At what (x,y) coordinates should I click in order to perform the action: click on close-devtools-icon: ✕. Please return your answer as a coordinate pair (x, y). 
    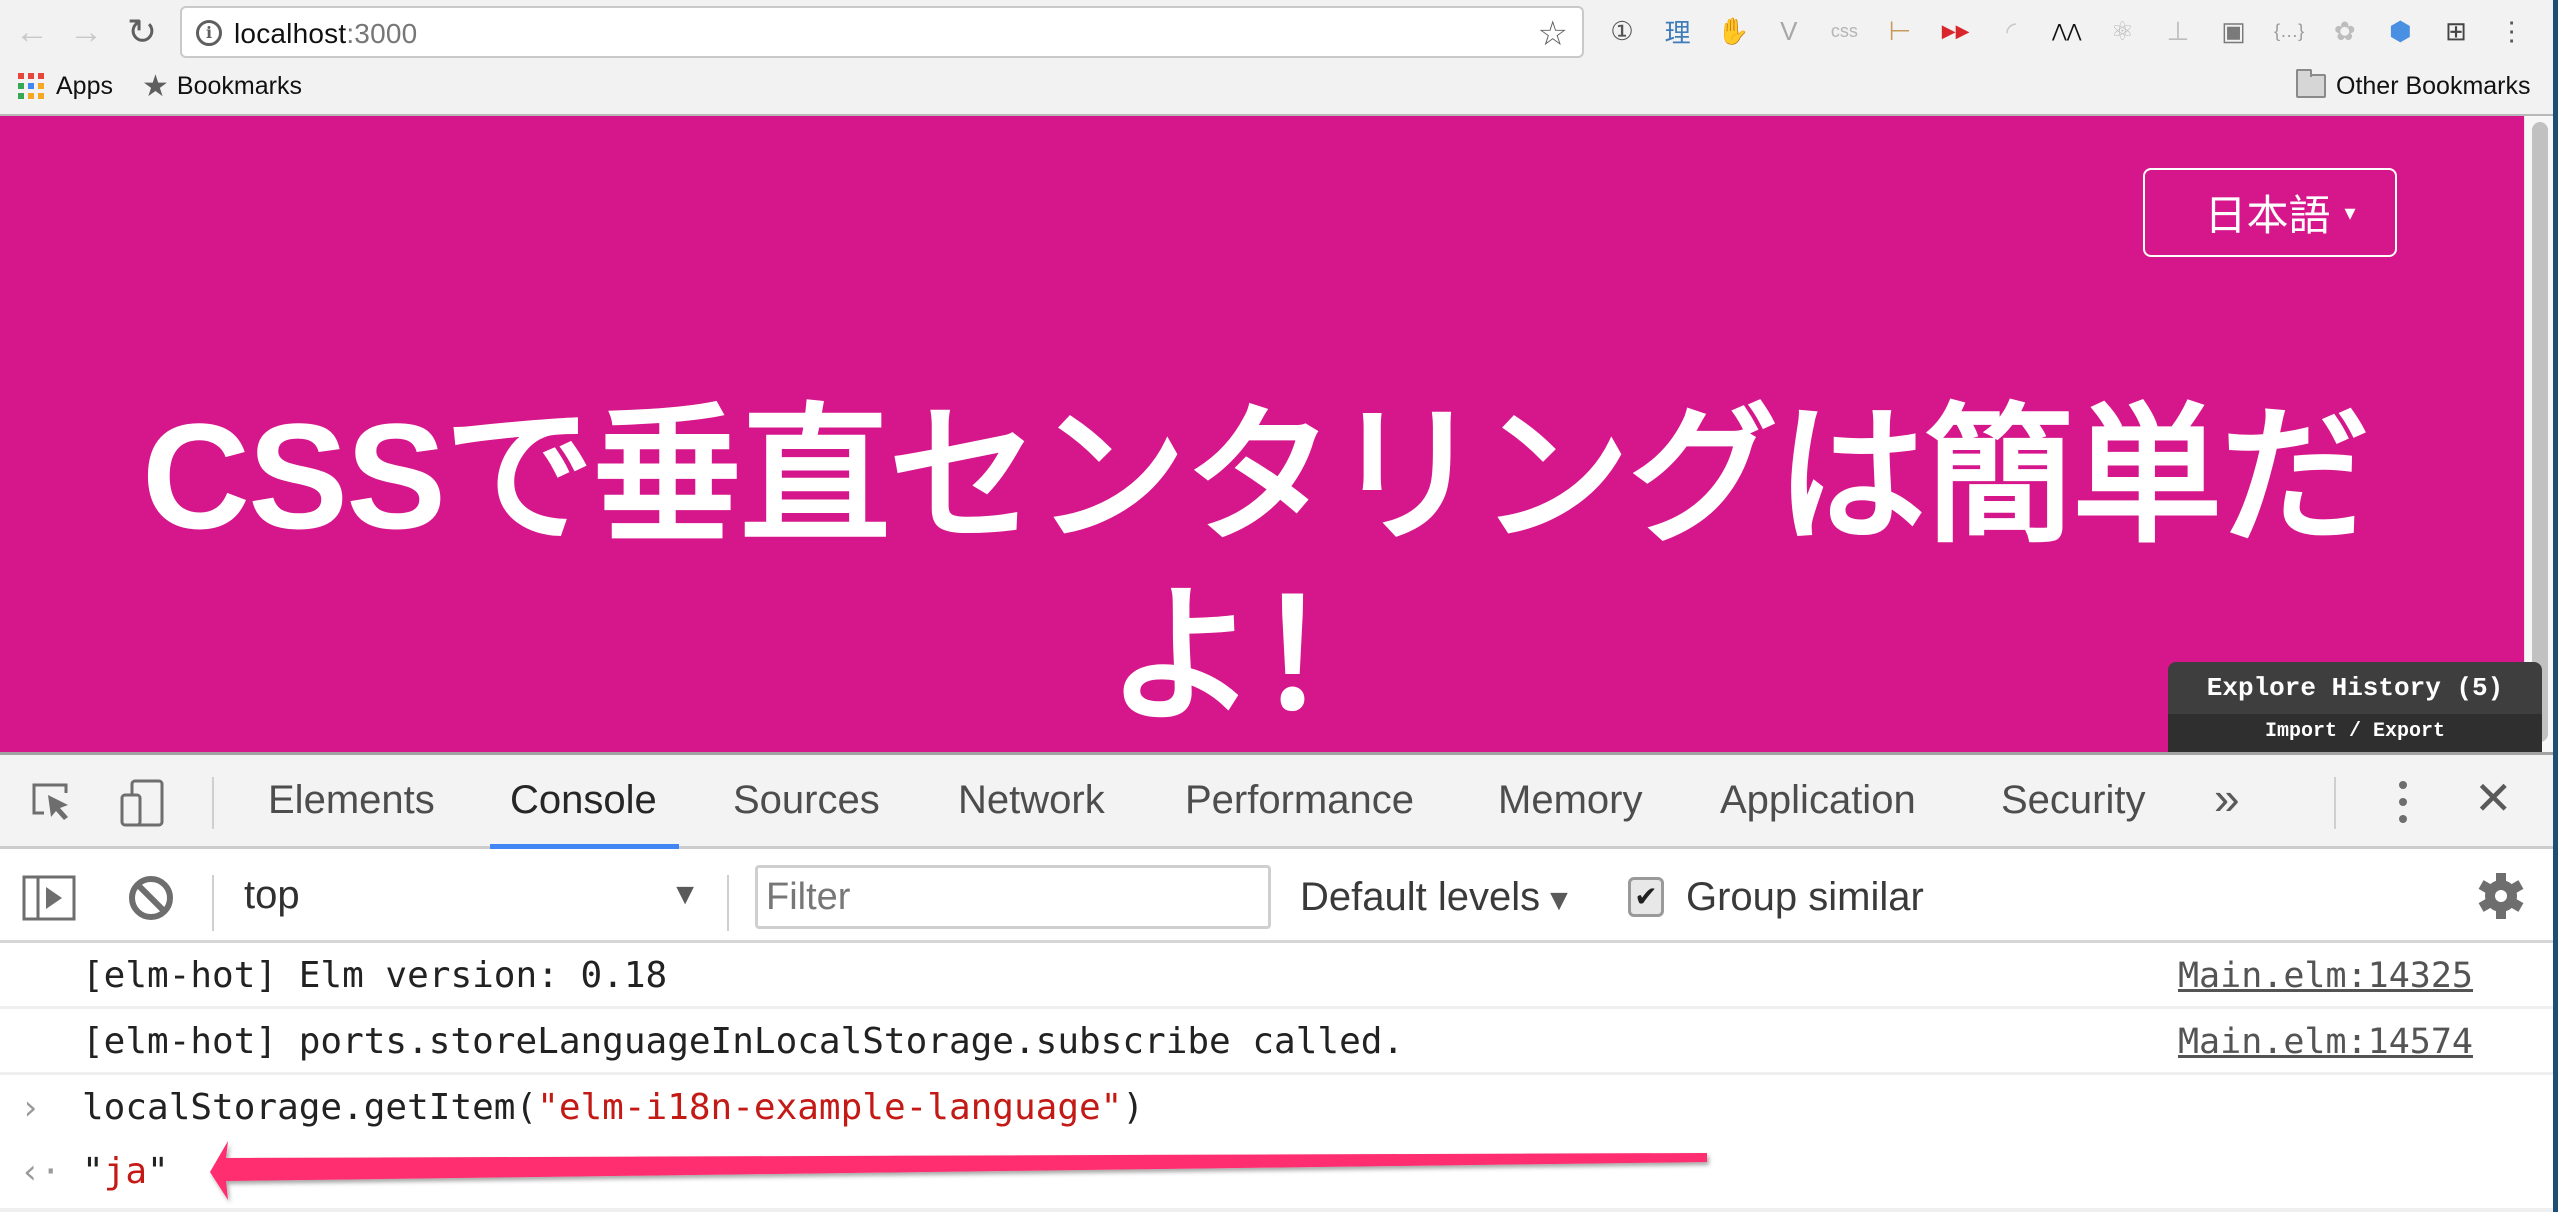
    Looking at the image, I should click on (2493, 798).